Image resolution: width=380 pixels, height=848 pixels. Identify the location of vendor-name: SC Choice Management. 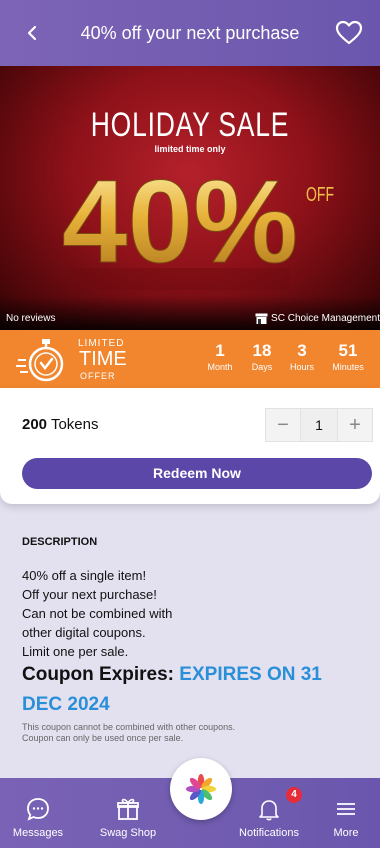
(325, 318).